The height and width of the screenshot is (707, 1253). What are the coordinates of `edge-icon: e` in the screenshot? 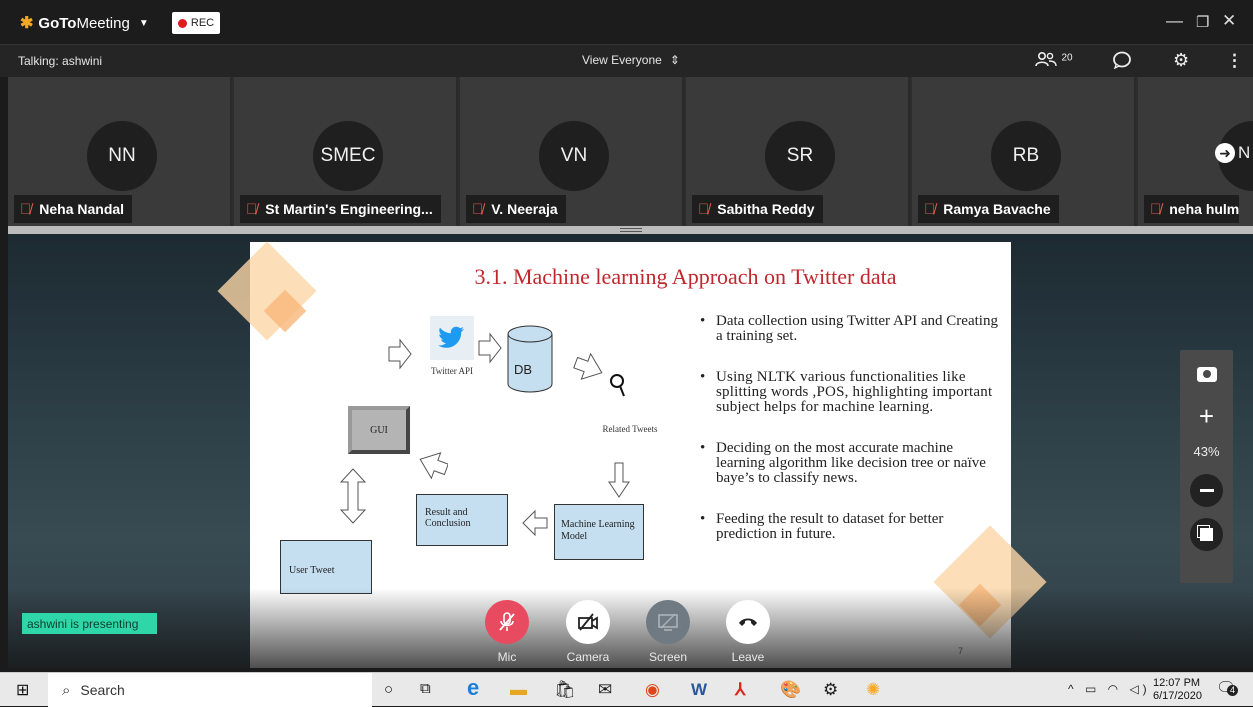 It's located at (473, 687).